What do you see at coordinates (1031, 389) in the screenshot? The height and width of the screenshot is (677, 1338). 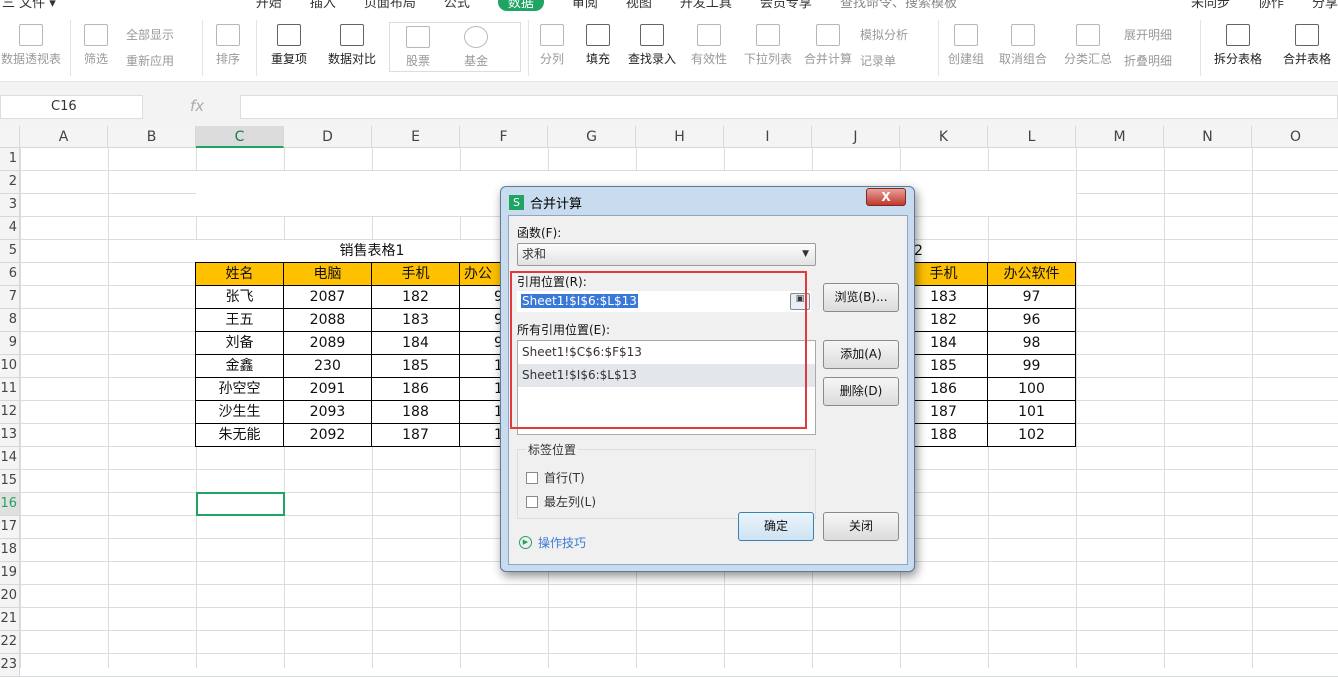 I see `table-cell: 100` at bounding box center [1031, 389].